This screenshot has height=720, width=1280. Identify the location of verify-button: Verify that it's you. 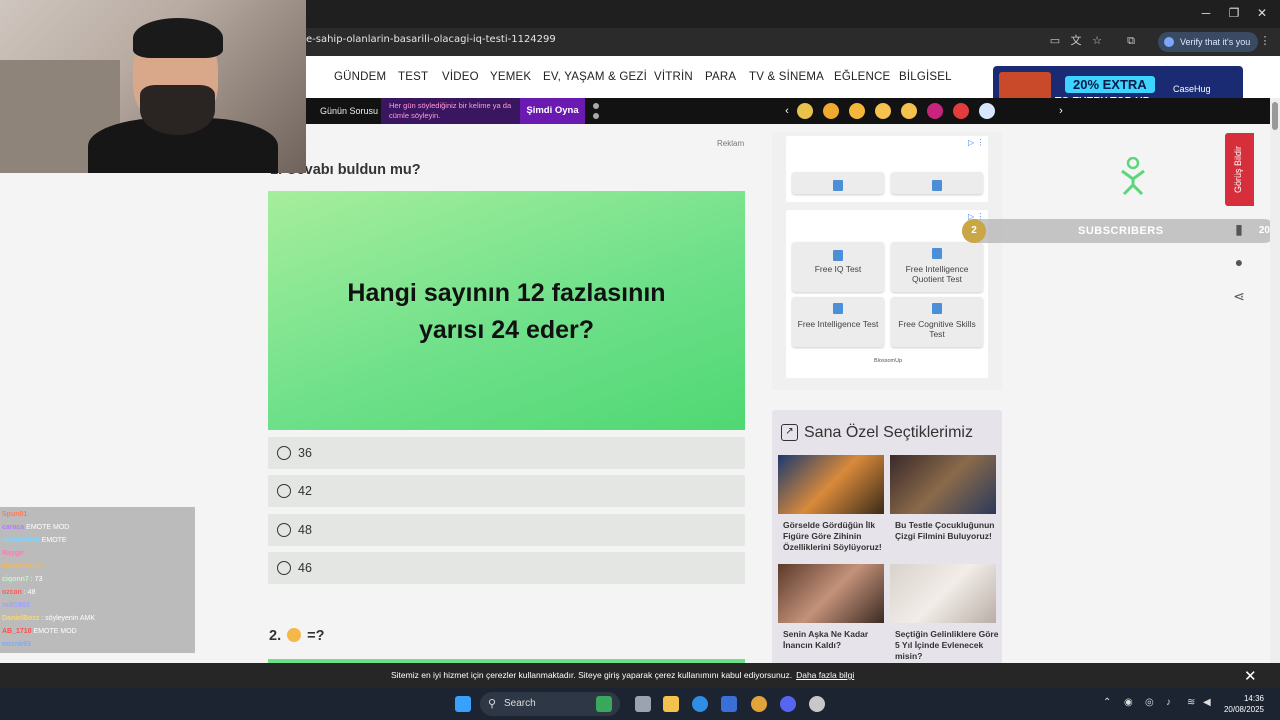
(1208, 42).